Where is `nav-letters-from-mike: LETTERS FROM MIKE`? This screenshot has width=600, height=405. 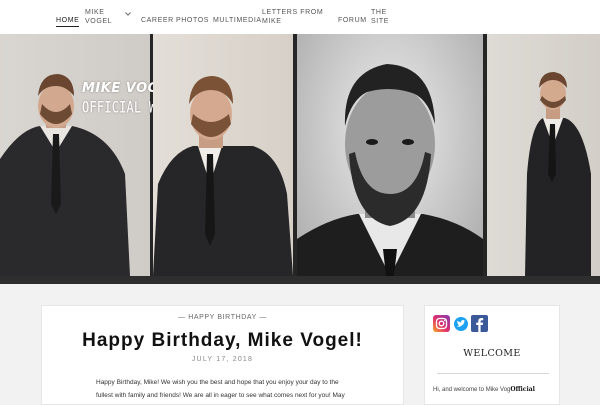
nav-letters-from-mike: LETTERS FROM MIKE is located at coordinates (292, 17).